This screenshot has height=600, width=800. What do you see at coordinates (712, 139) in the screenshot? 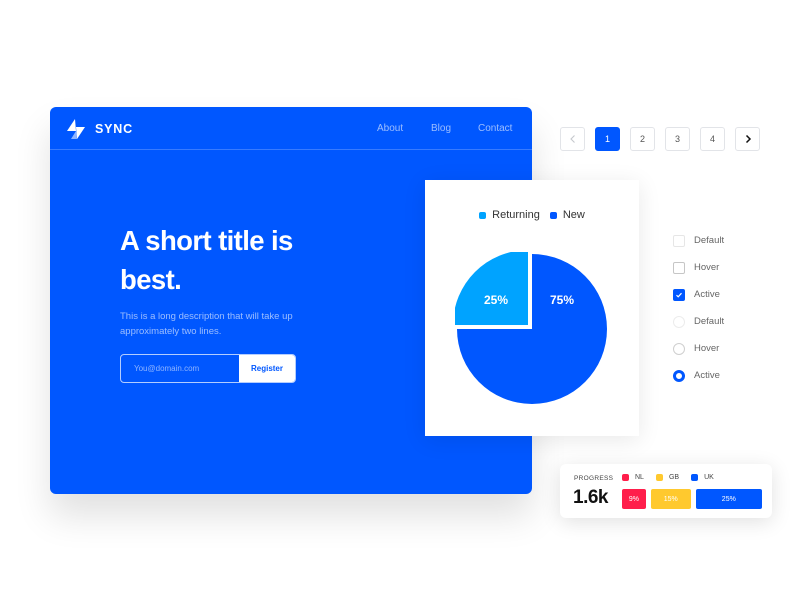
I see `page-button-4: 4` at bounding box center [712, 139].